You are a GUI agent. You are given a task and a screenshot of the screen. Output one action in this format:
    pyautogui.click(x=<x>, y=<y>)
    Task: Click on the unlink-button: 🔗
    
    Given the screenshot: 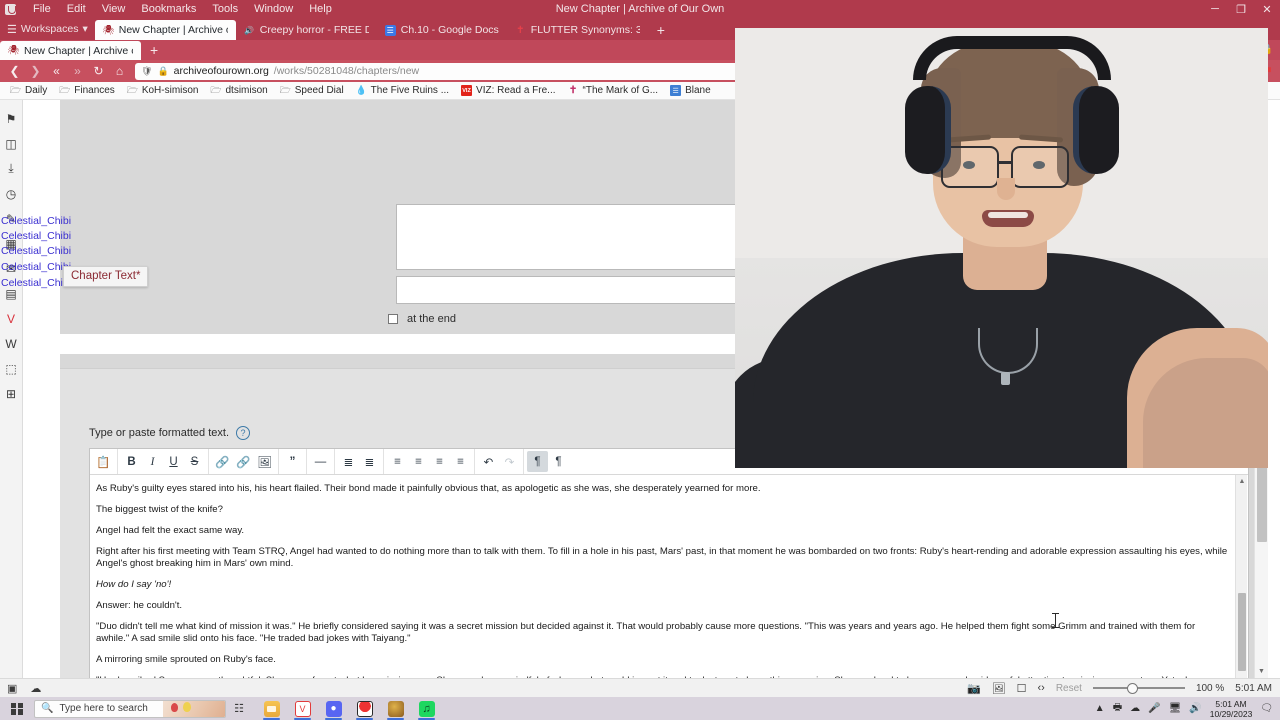 What is the action you would take?
    pyautogui.click(x=243, y=461)
    